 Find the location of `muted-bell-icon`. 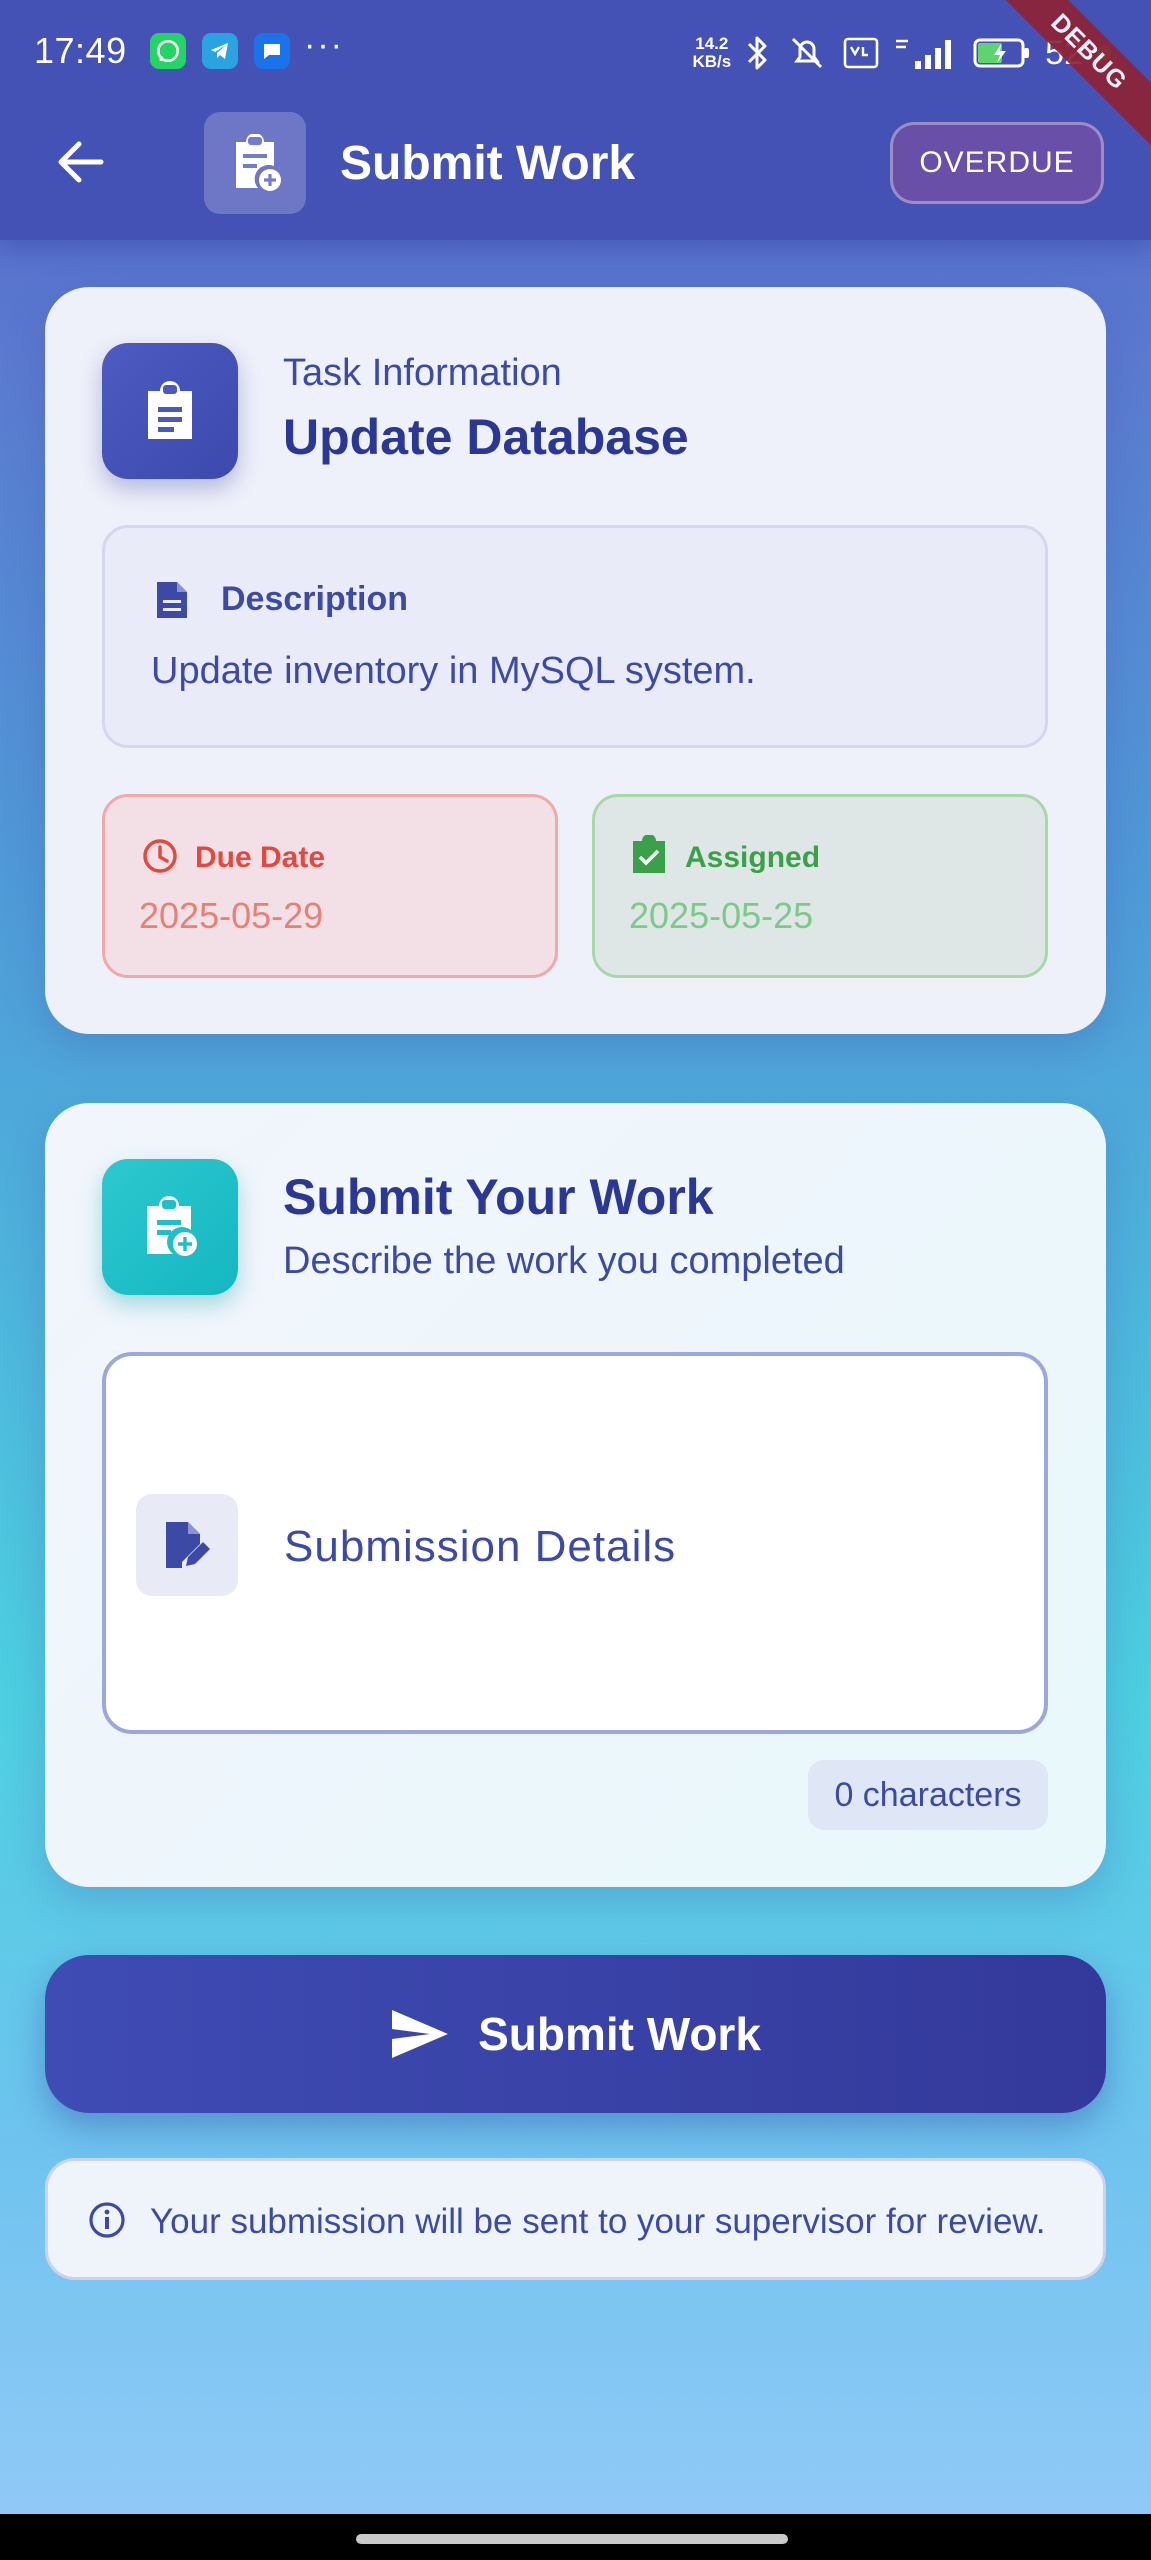

muted-bell-icon is located at coordinates (807, 53).